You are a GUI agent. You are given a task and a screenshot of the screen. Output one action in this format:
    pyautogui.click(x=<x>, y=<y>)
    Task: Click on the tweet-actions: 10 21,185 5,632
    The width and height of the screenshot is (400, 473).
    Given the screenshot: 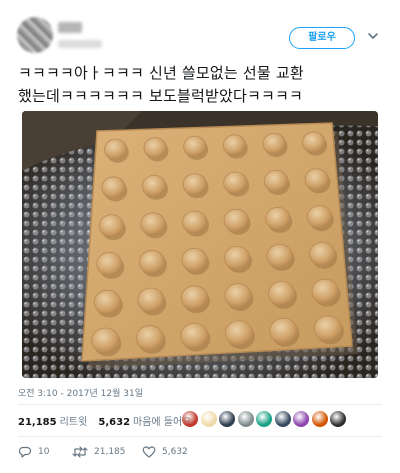 What is the action you would take?
    pyautogui.click(x=200, y=453)
    